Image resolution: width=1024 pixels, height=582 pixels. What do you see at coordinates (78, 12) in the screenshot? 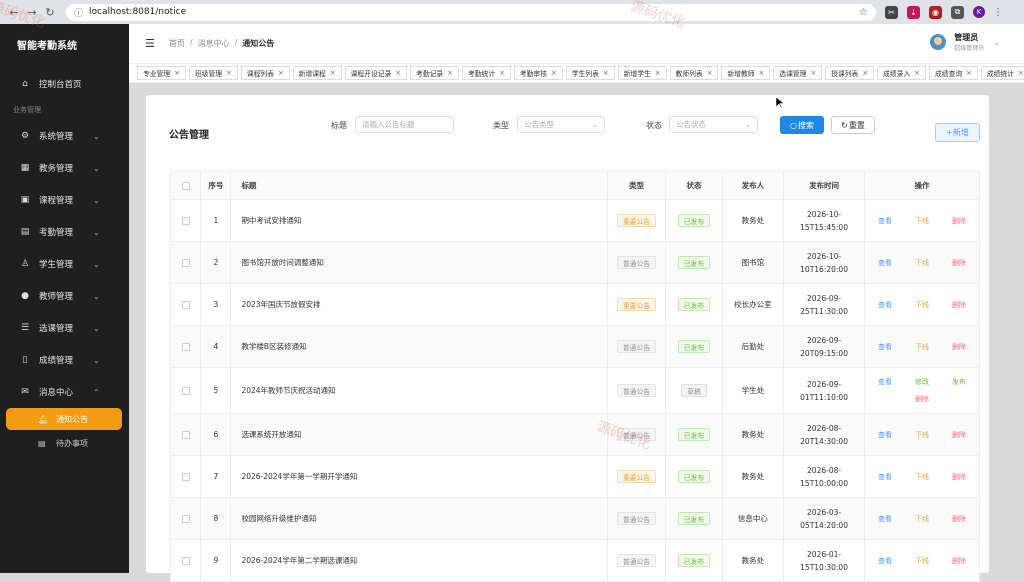
I see `site-info-icon: ⓘ` at bounding box center [78, 12].